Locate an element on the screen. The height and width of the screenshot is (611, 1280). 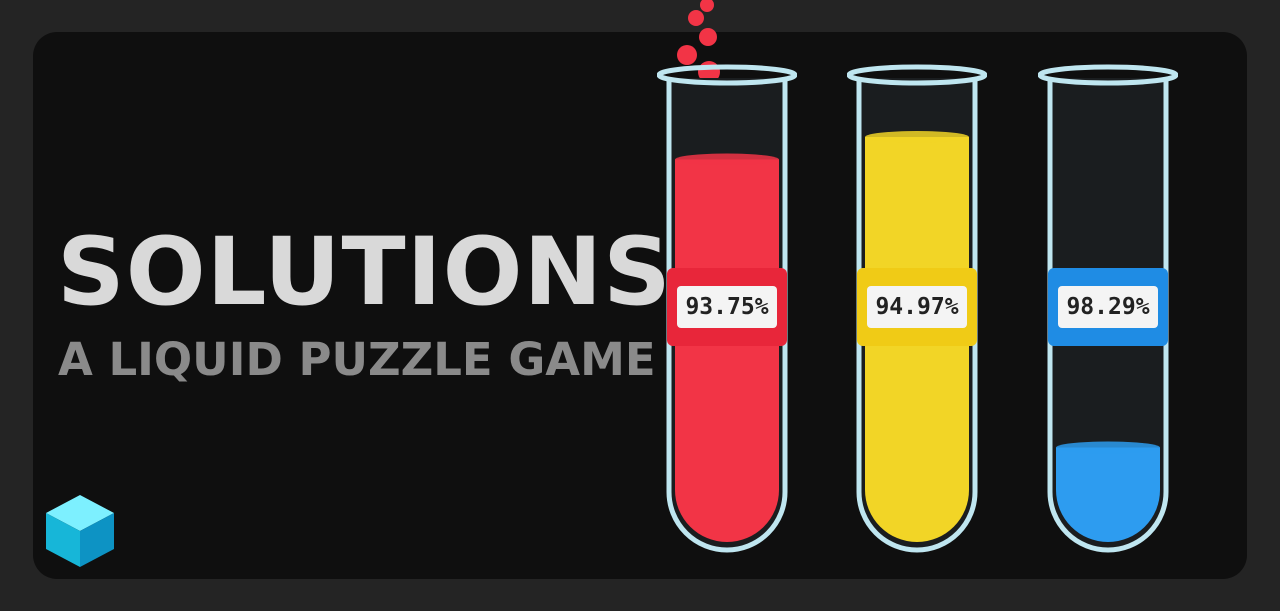
tube-percentage-label: 93.75% is located at coordinates (727, 307).